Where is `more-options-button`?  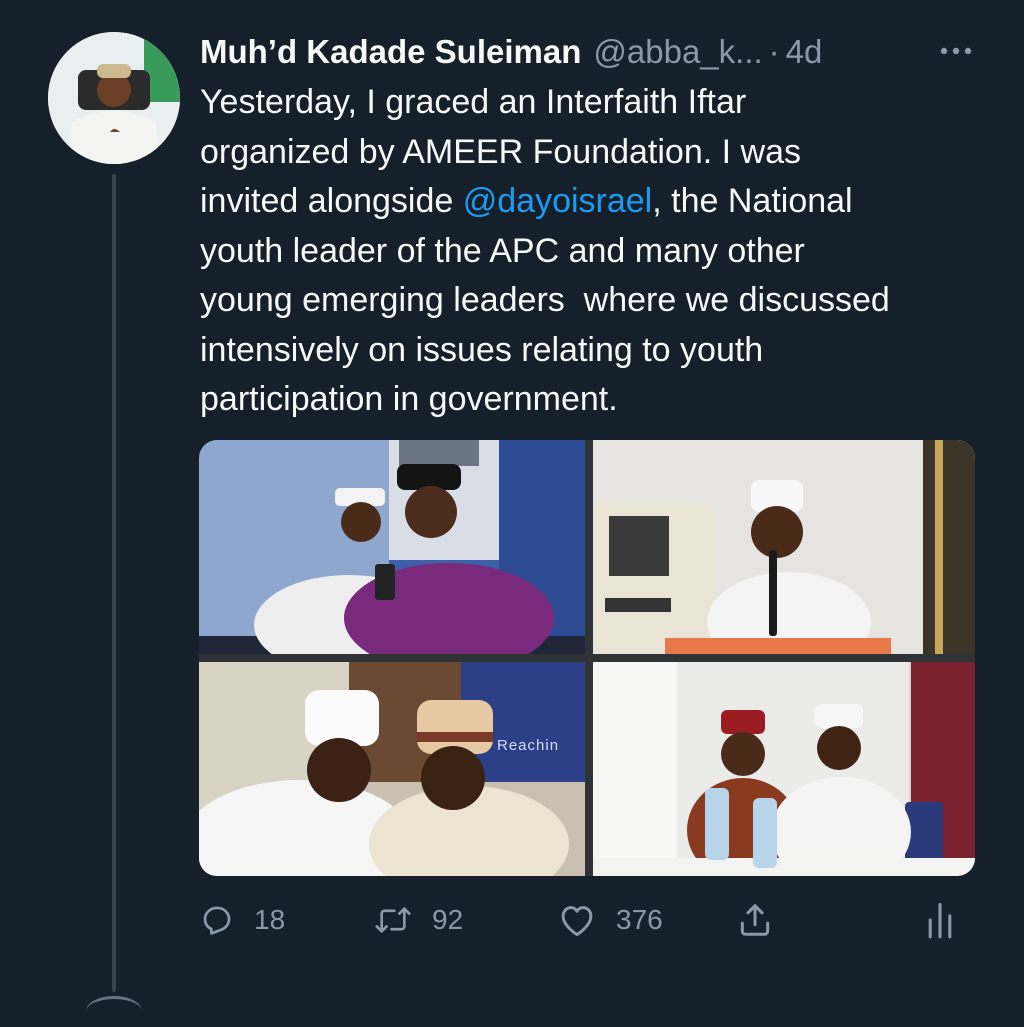
more-options-button is located at coordinates (956, 51).